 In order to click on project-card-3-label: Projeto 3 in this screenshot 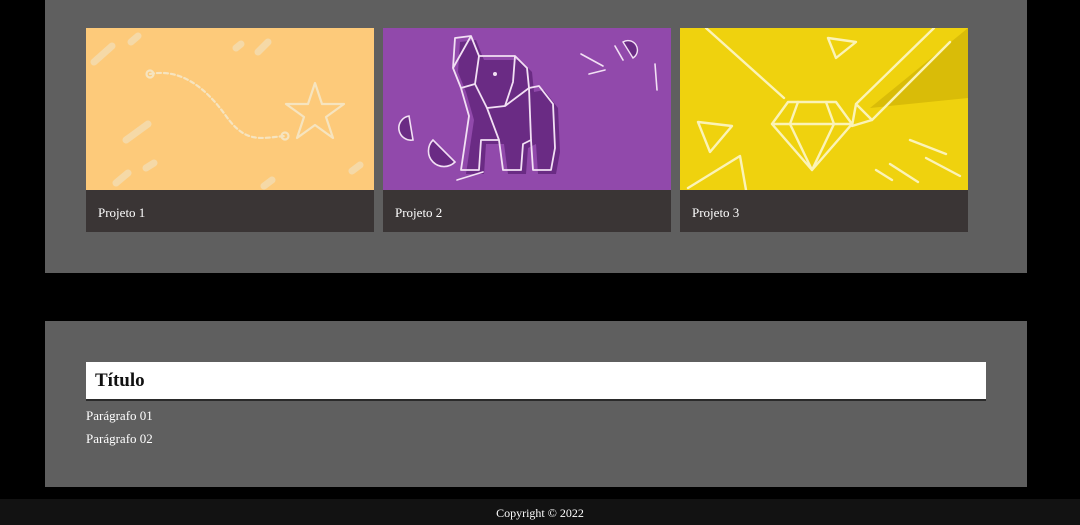, I will do `click(716, 212)`.